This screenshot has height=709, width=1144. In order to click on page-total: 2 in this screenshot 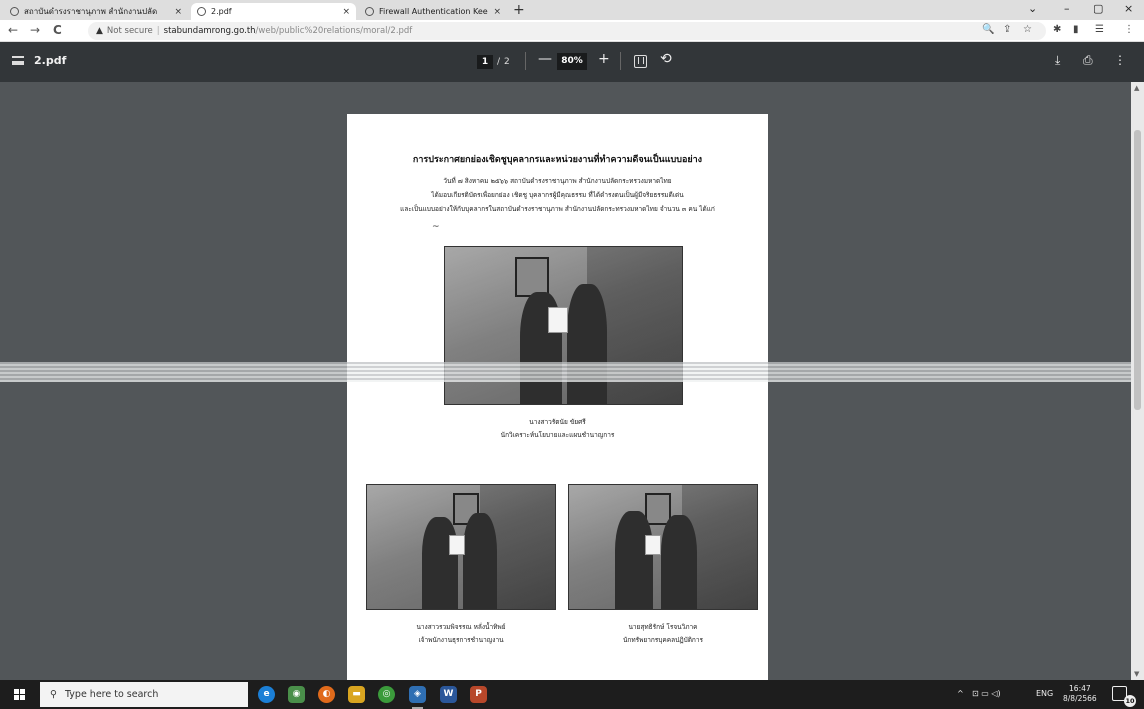, I will do `click(507, 61)`.